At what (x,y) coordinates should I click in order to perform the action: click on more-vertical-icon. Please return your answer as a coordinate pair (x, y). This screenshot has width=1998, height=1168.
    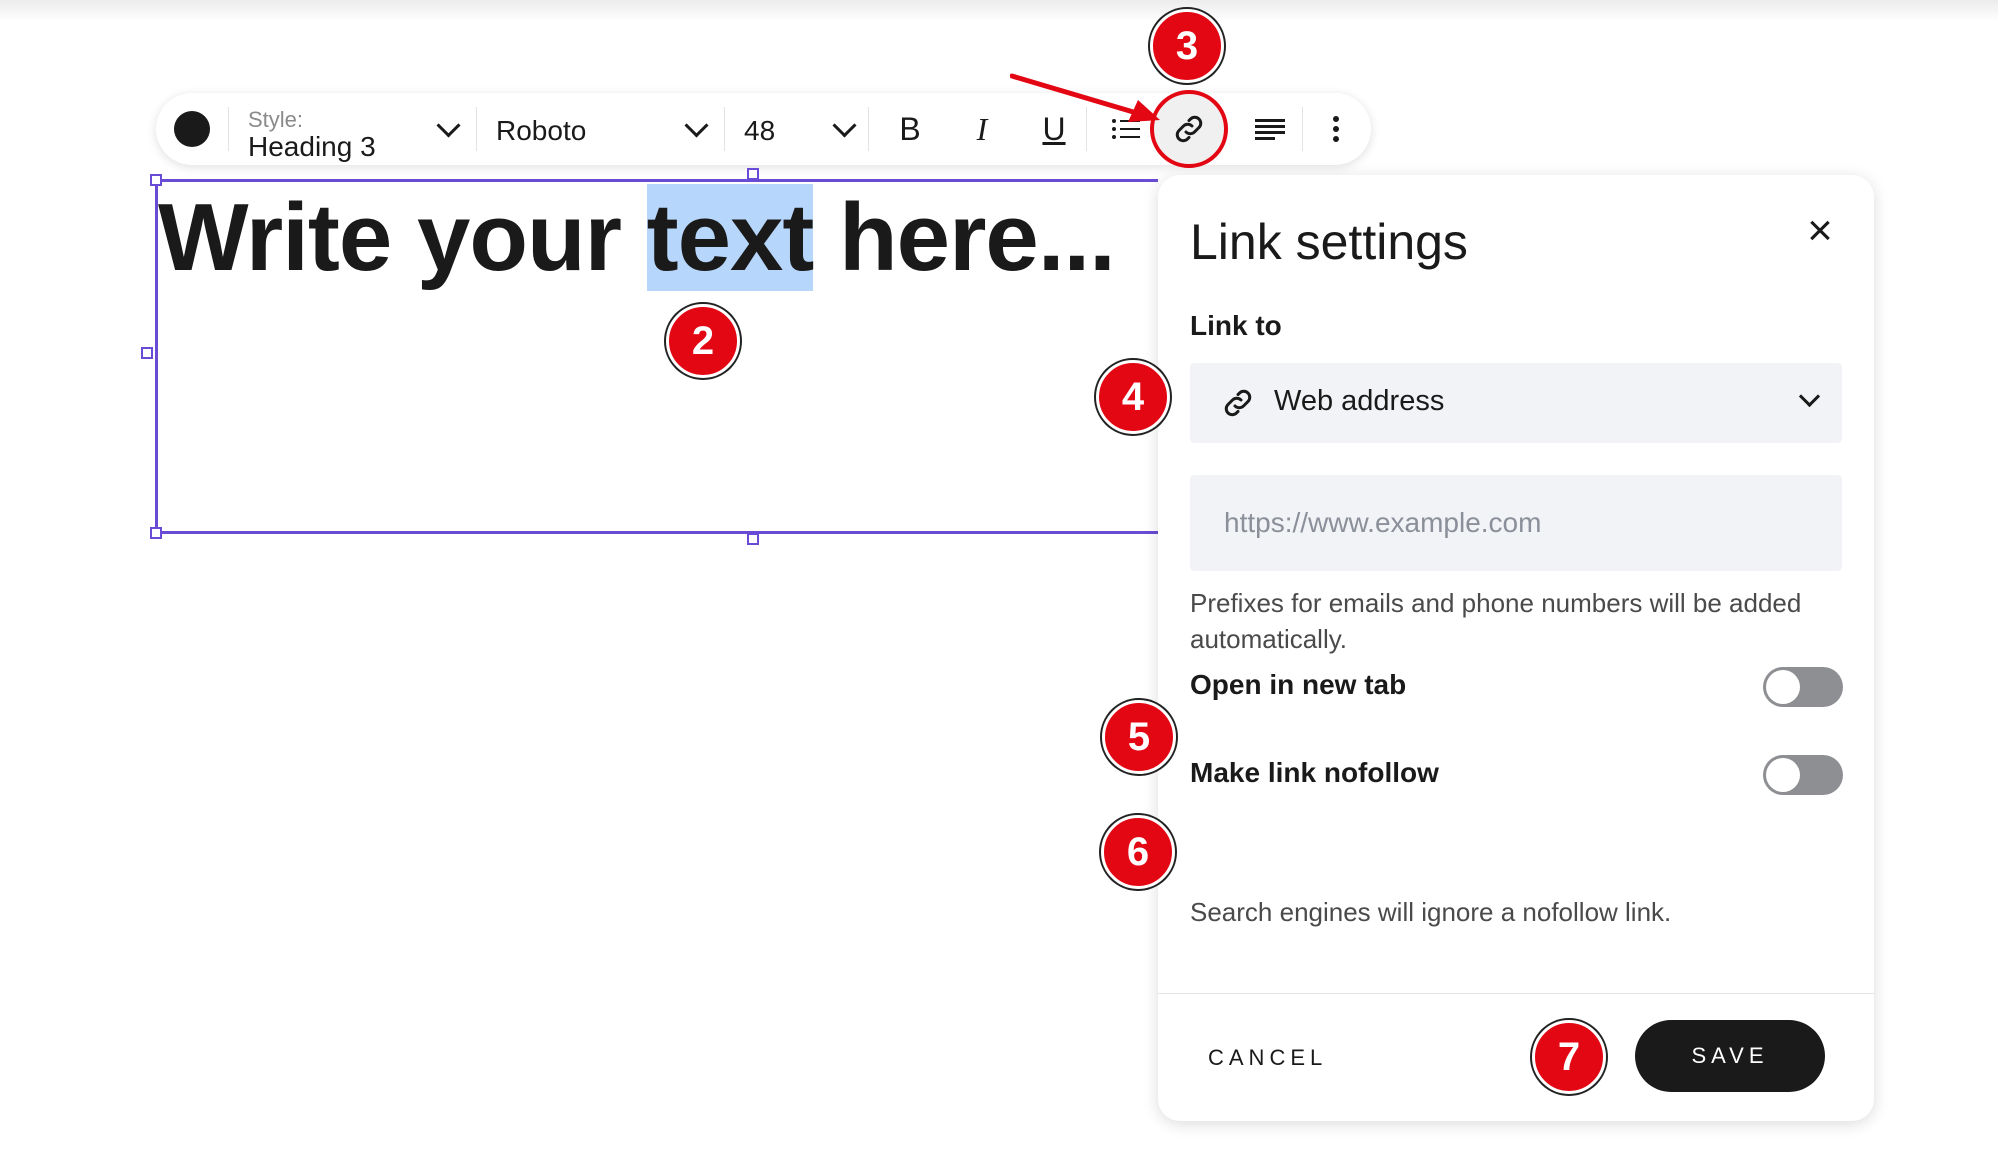
    Looking at the image, I should click on (1336, 129).